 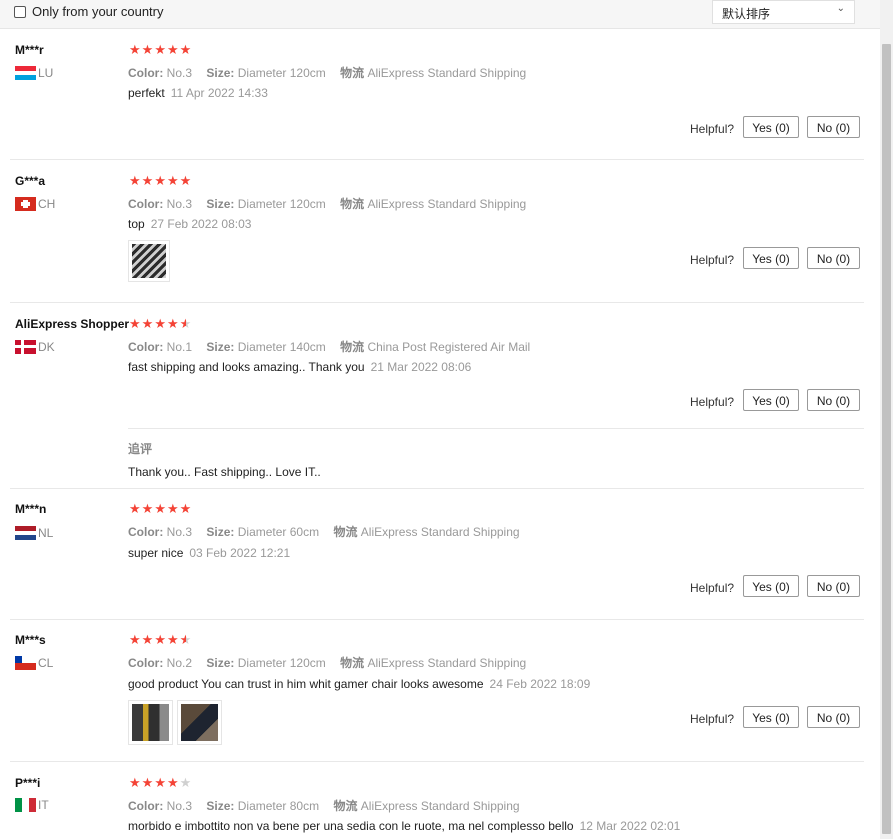 I want to click on size-value: Diameter 80cm, so click(x=278, y=806).